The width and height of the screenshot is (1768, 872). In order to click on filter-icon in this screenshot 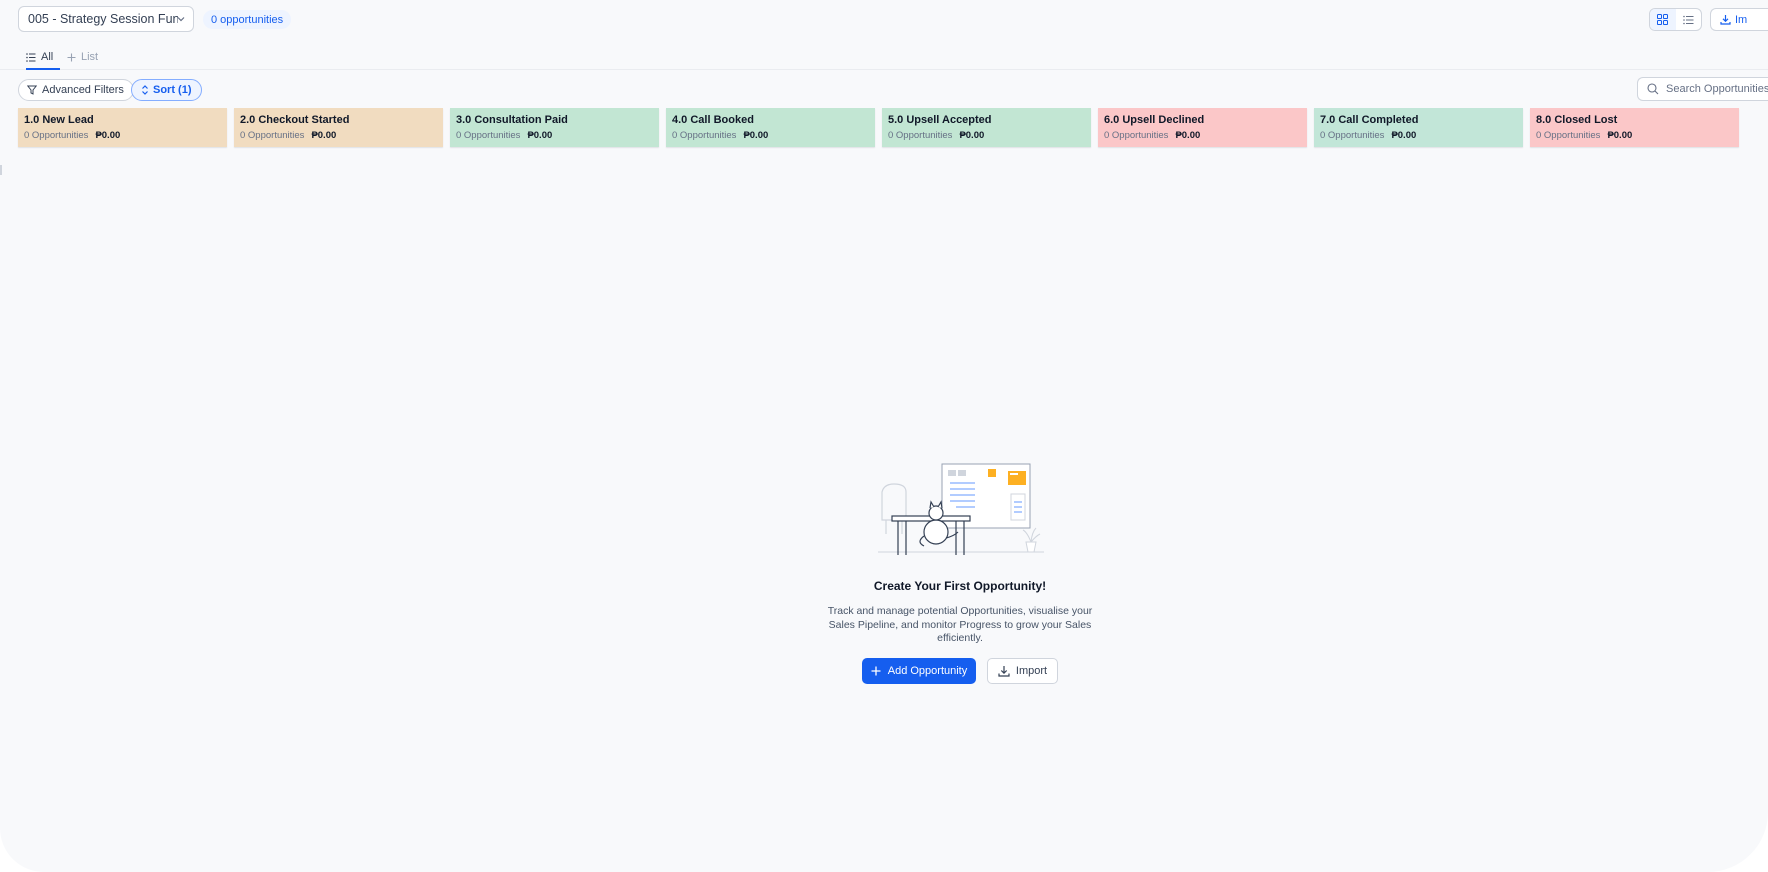, I will do `click(32, 90)`.